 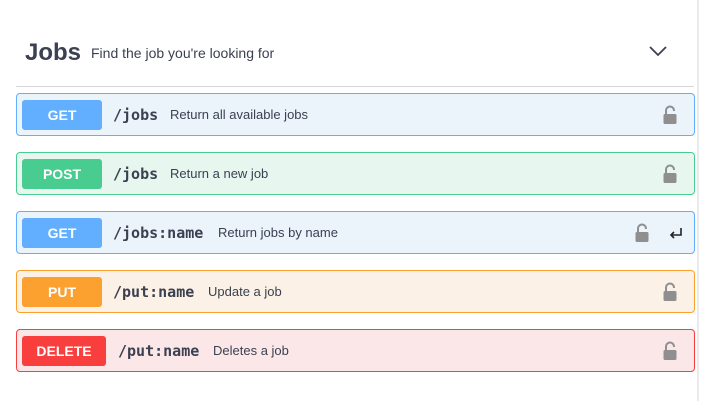 I want to click on tag-title: Jobs, so click(x=53, y=52).